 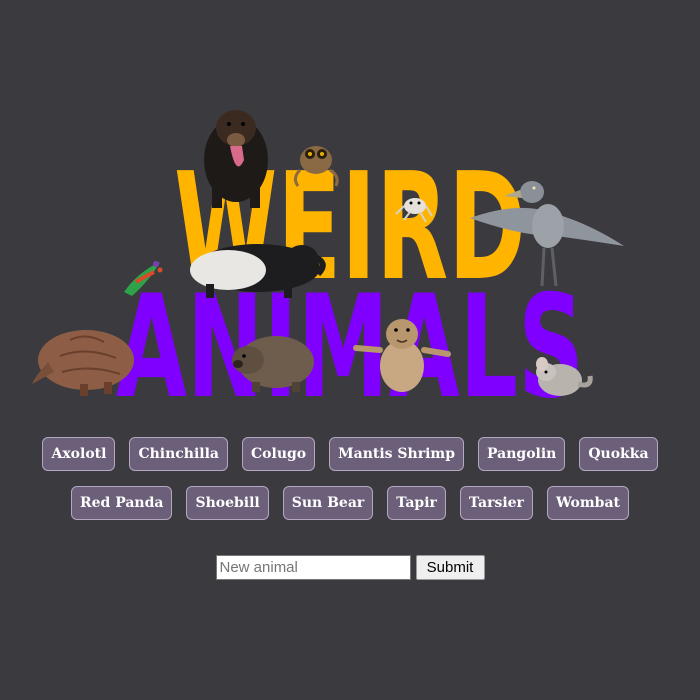 What do you see at coordinates (122, 503) in the screenshot?
I see `animal-button-red-panda: Red Panda` at bounding box center [122, 503].